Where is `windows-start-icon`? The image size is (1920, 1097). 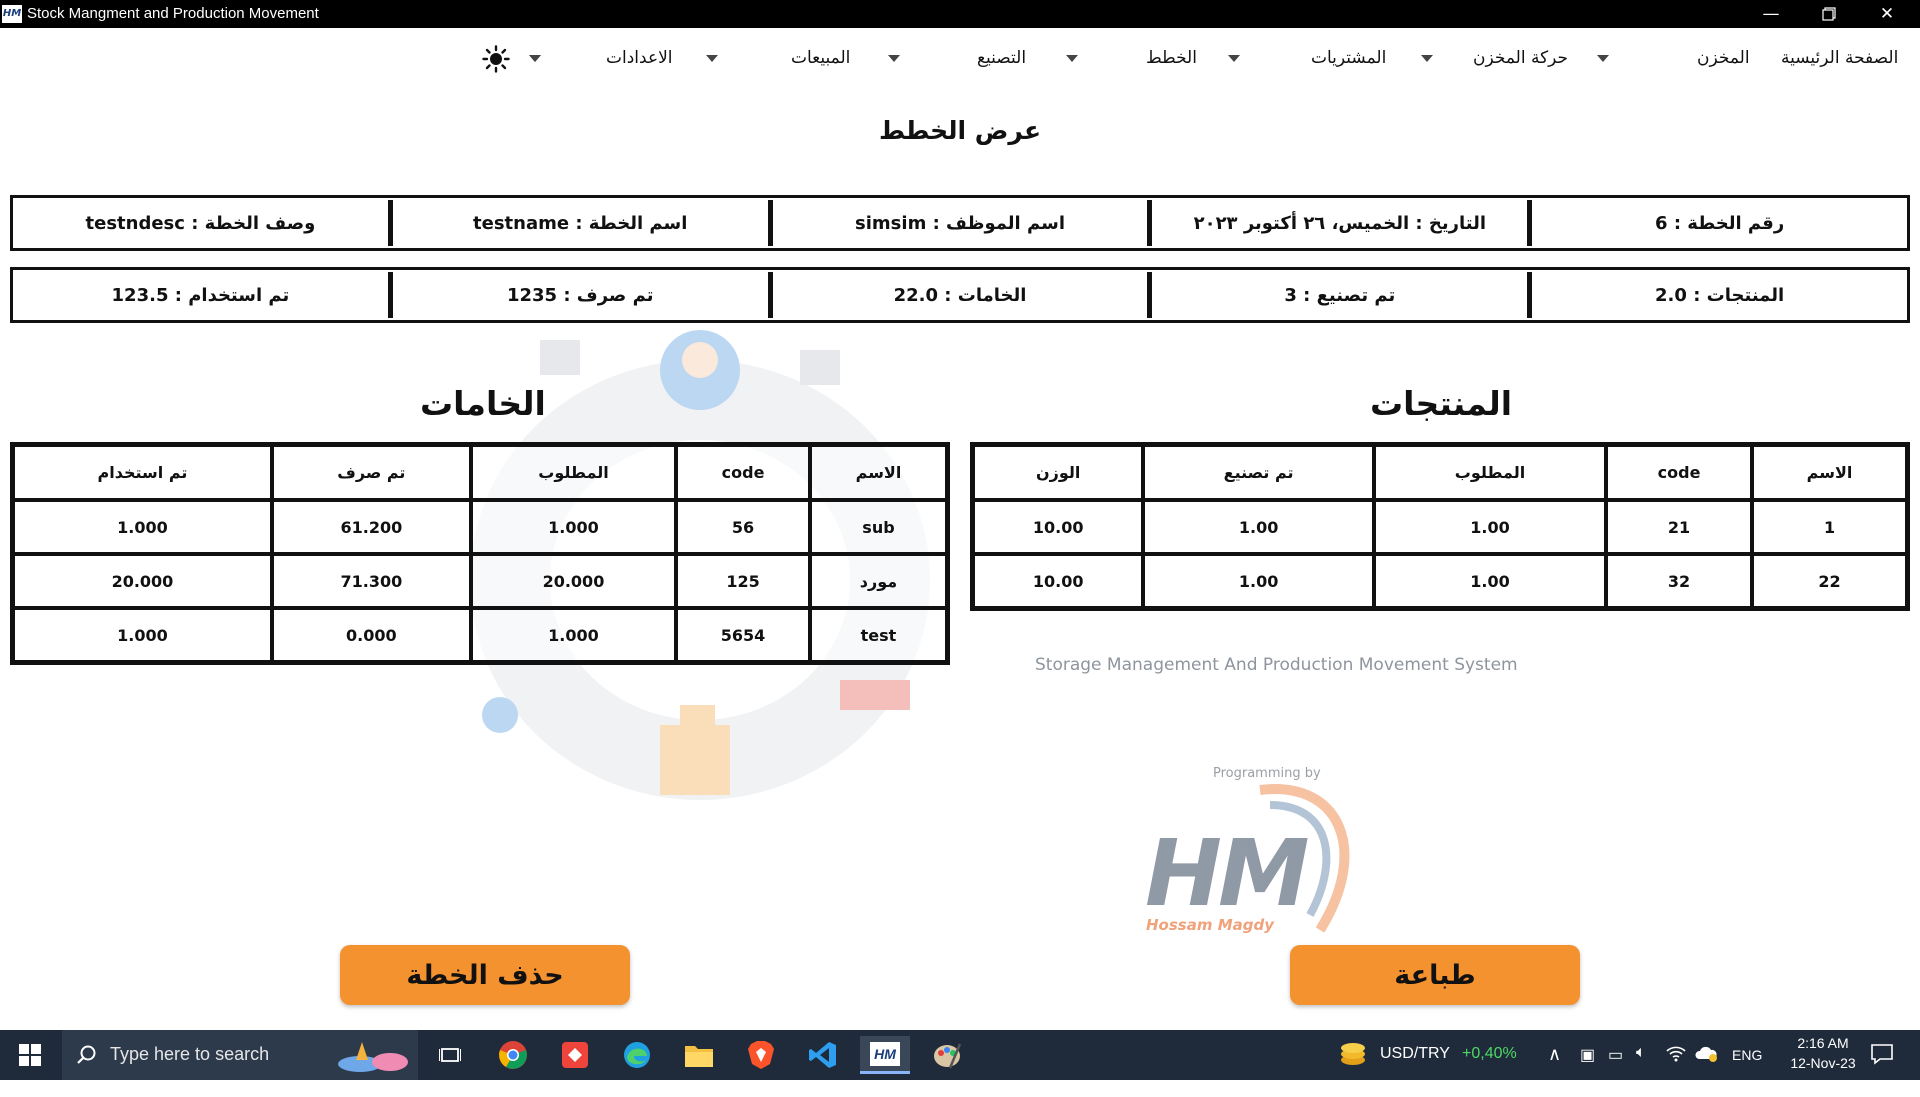
windows-start-icon is located at coordinates (30, 1055).